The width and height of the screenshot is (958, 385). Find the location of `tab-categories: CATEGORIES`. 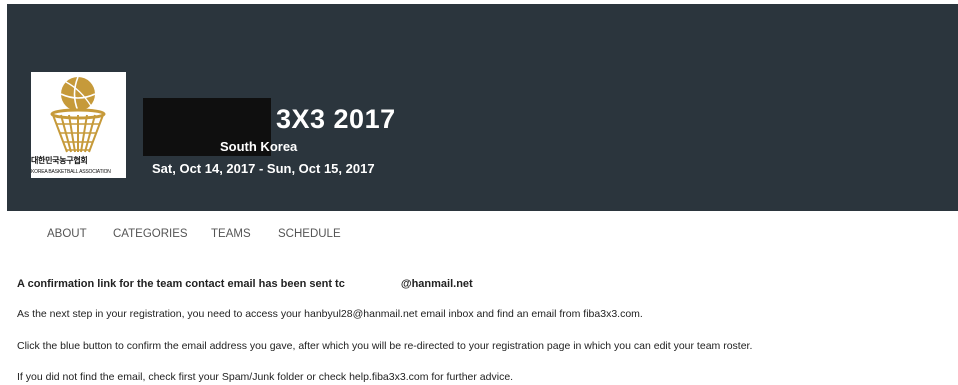

tab-categories: CATEGORIES is located at coordinates (150, 234).